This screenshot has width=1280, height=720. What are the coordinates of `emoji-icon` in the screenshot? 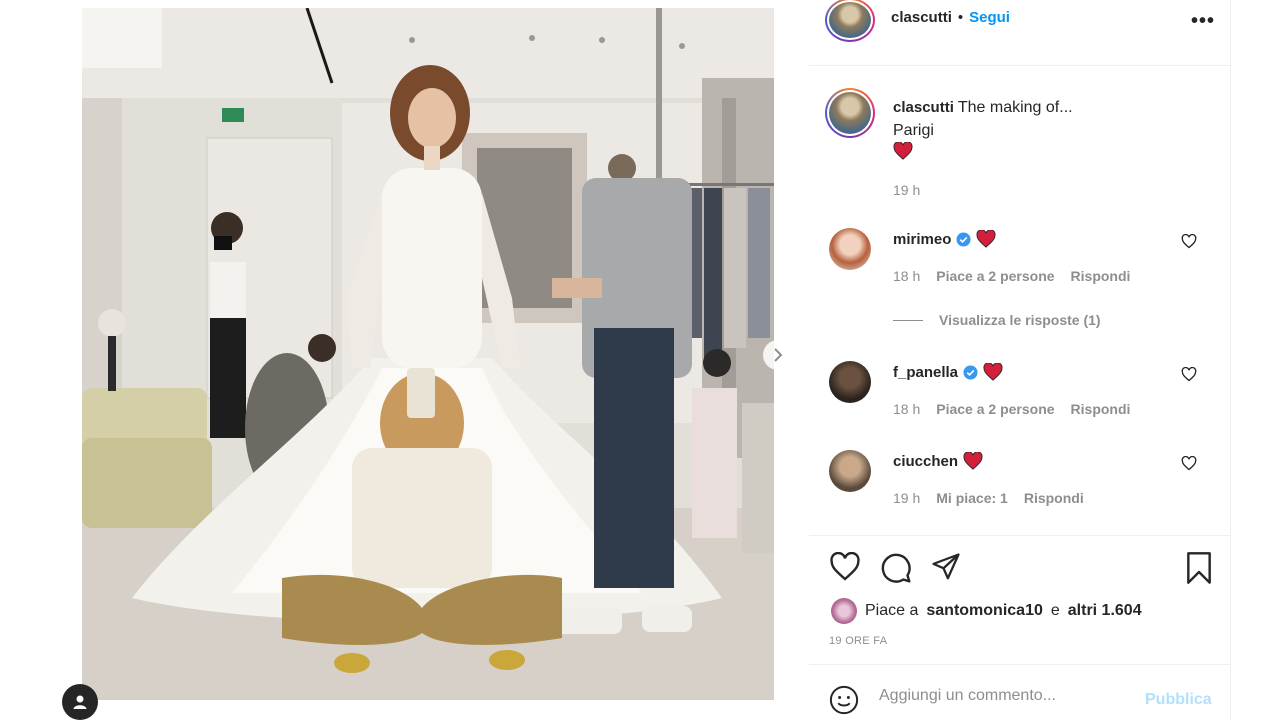 It's located at (844, 700).